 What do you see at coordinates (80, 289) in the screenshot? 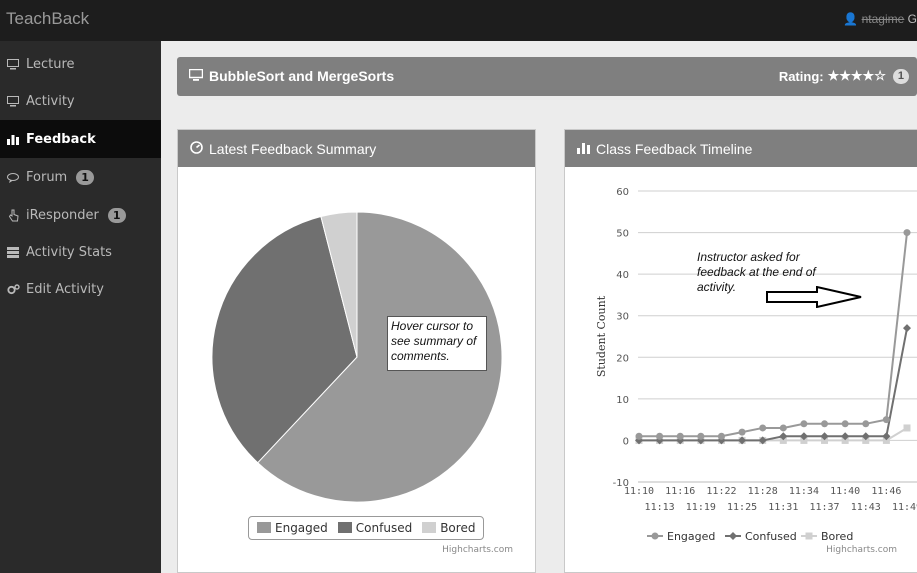
I see `sidebar-item-edit-activity: Edit Activity` at bounding box center [80, 289].